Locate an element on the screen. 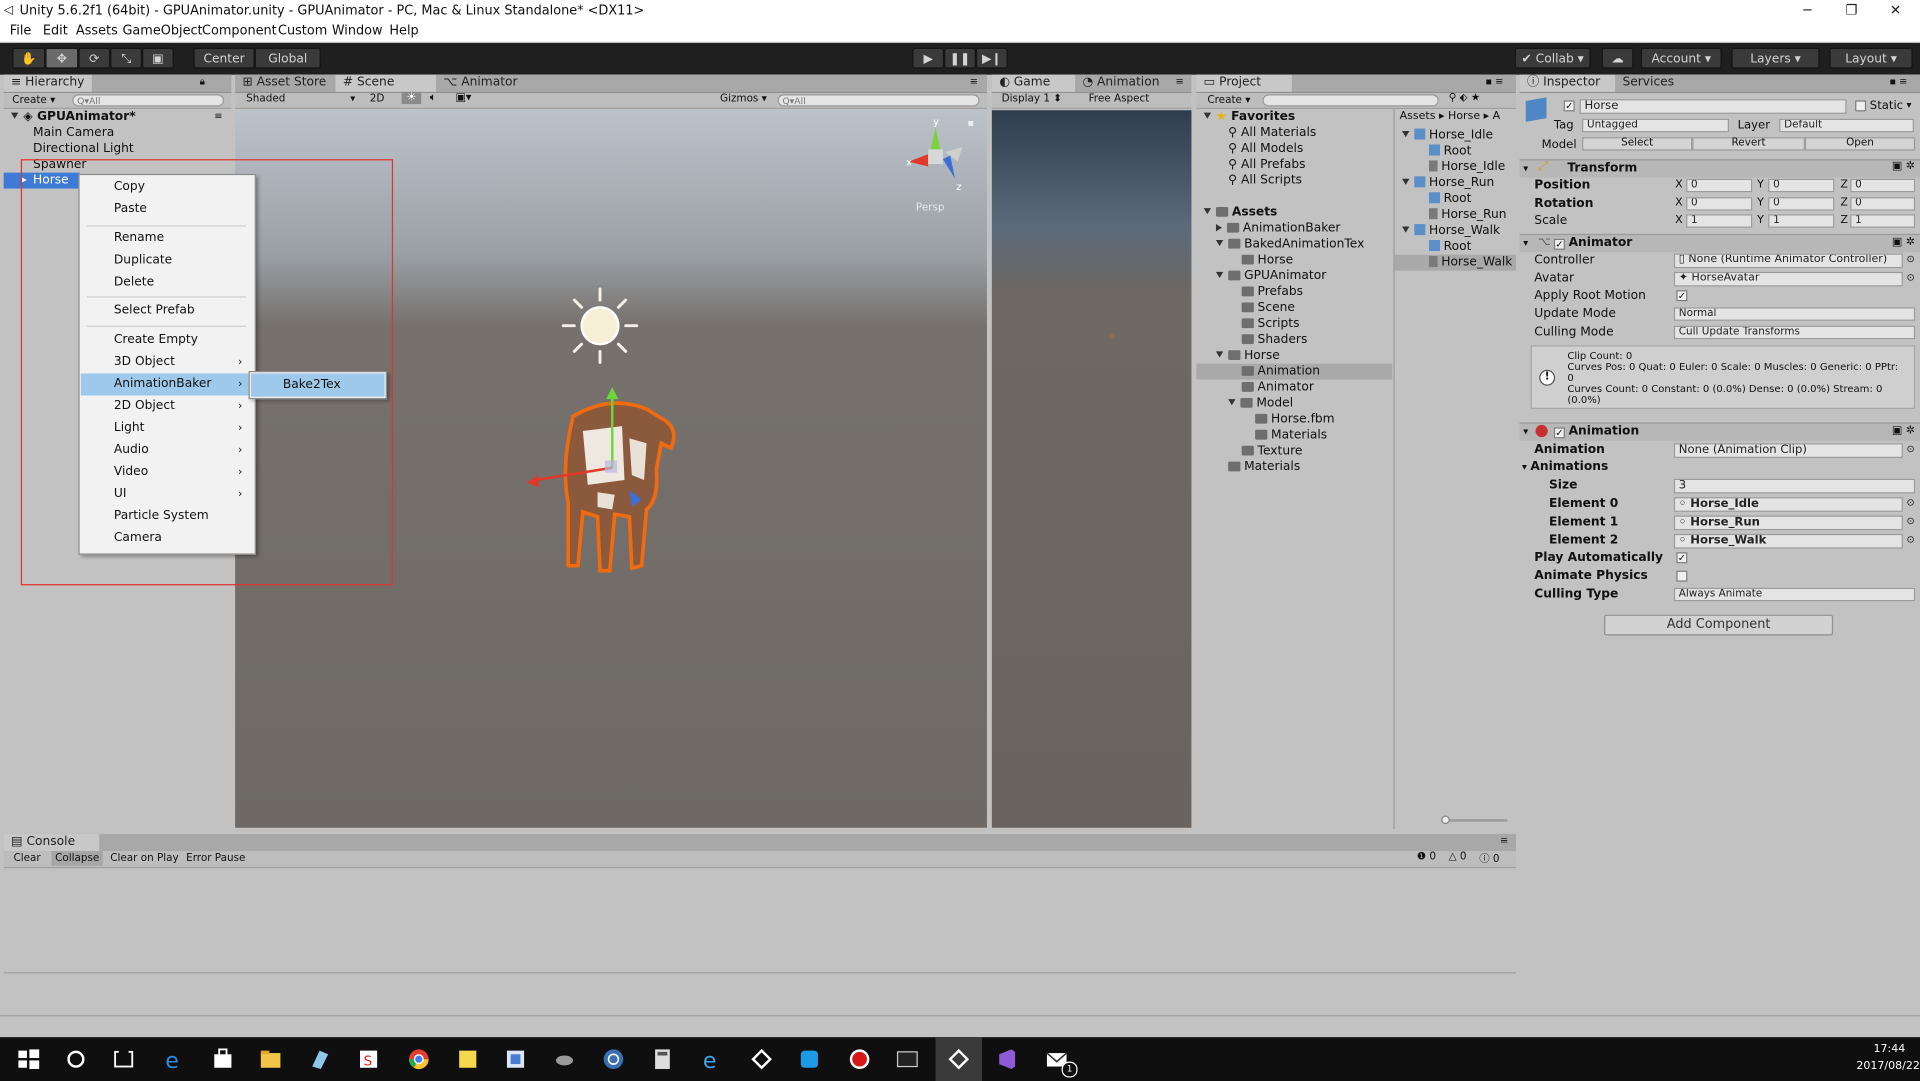 This screenshot has height=1081, width=1920. file-explorer-icon is located at coordinates (270, 1059).